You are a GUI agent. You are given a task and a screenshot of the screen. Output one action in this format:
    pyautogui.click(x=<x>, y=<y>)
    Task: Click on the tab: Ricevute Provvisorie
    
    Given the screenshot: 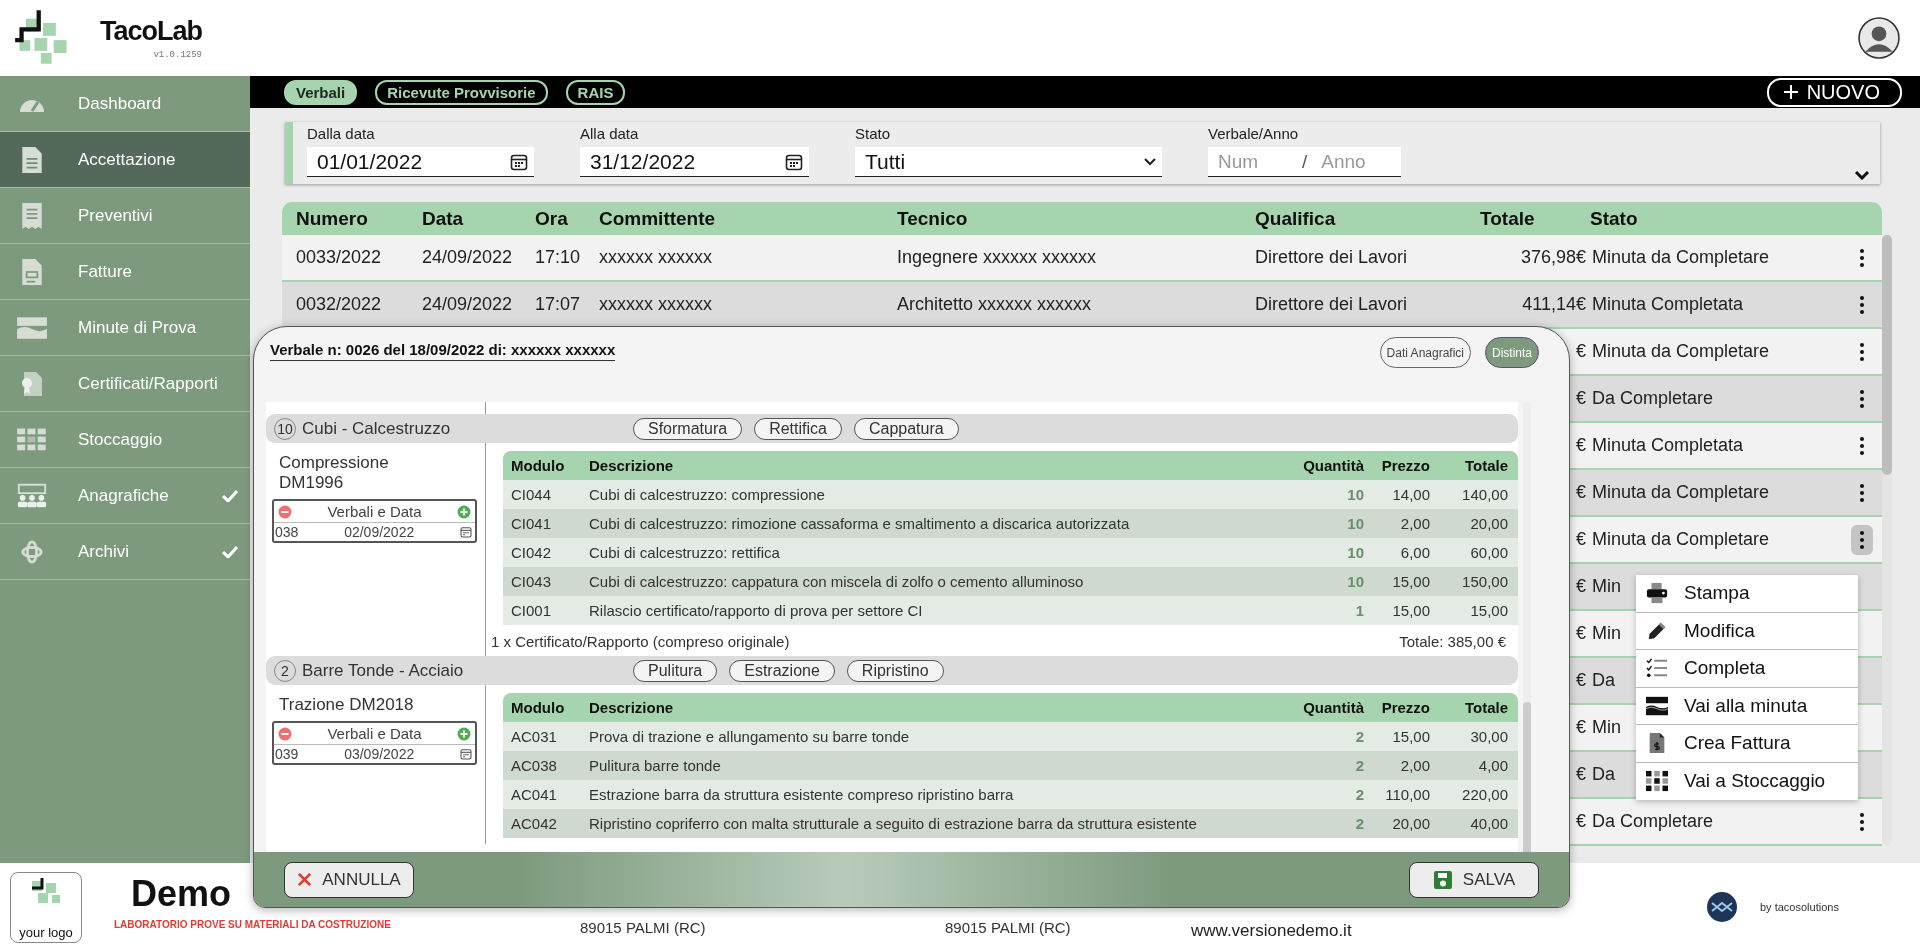 What is the action you would take?
    pyautogui.click(x=461, y=92)
    